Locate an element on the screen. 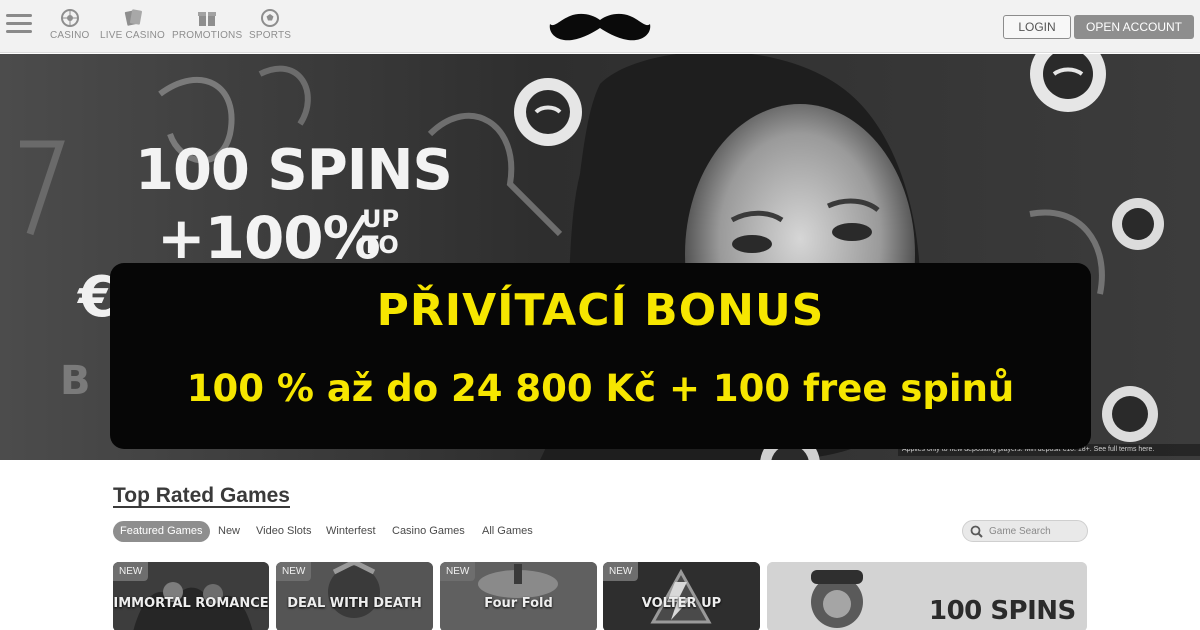 The height and width of the screenshot is (630, 1200). game-tile-deal-with-death: NEW DEAL WITH DEATH is located at coordinates (354, 596).